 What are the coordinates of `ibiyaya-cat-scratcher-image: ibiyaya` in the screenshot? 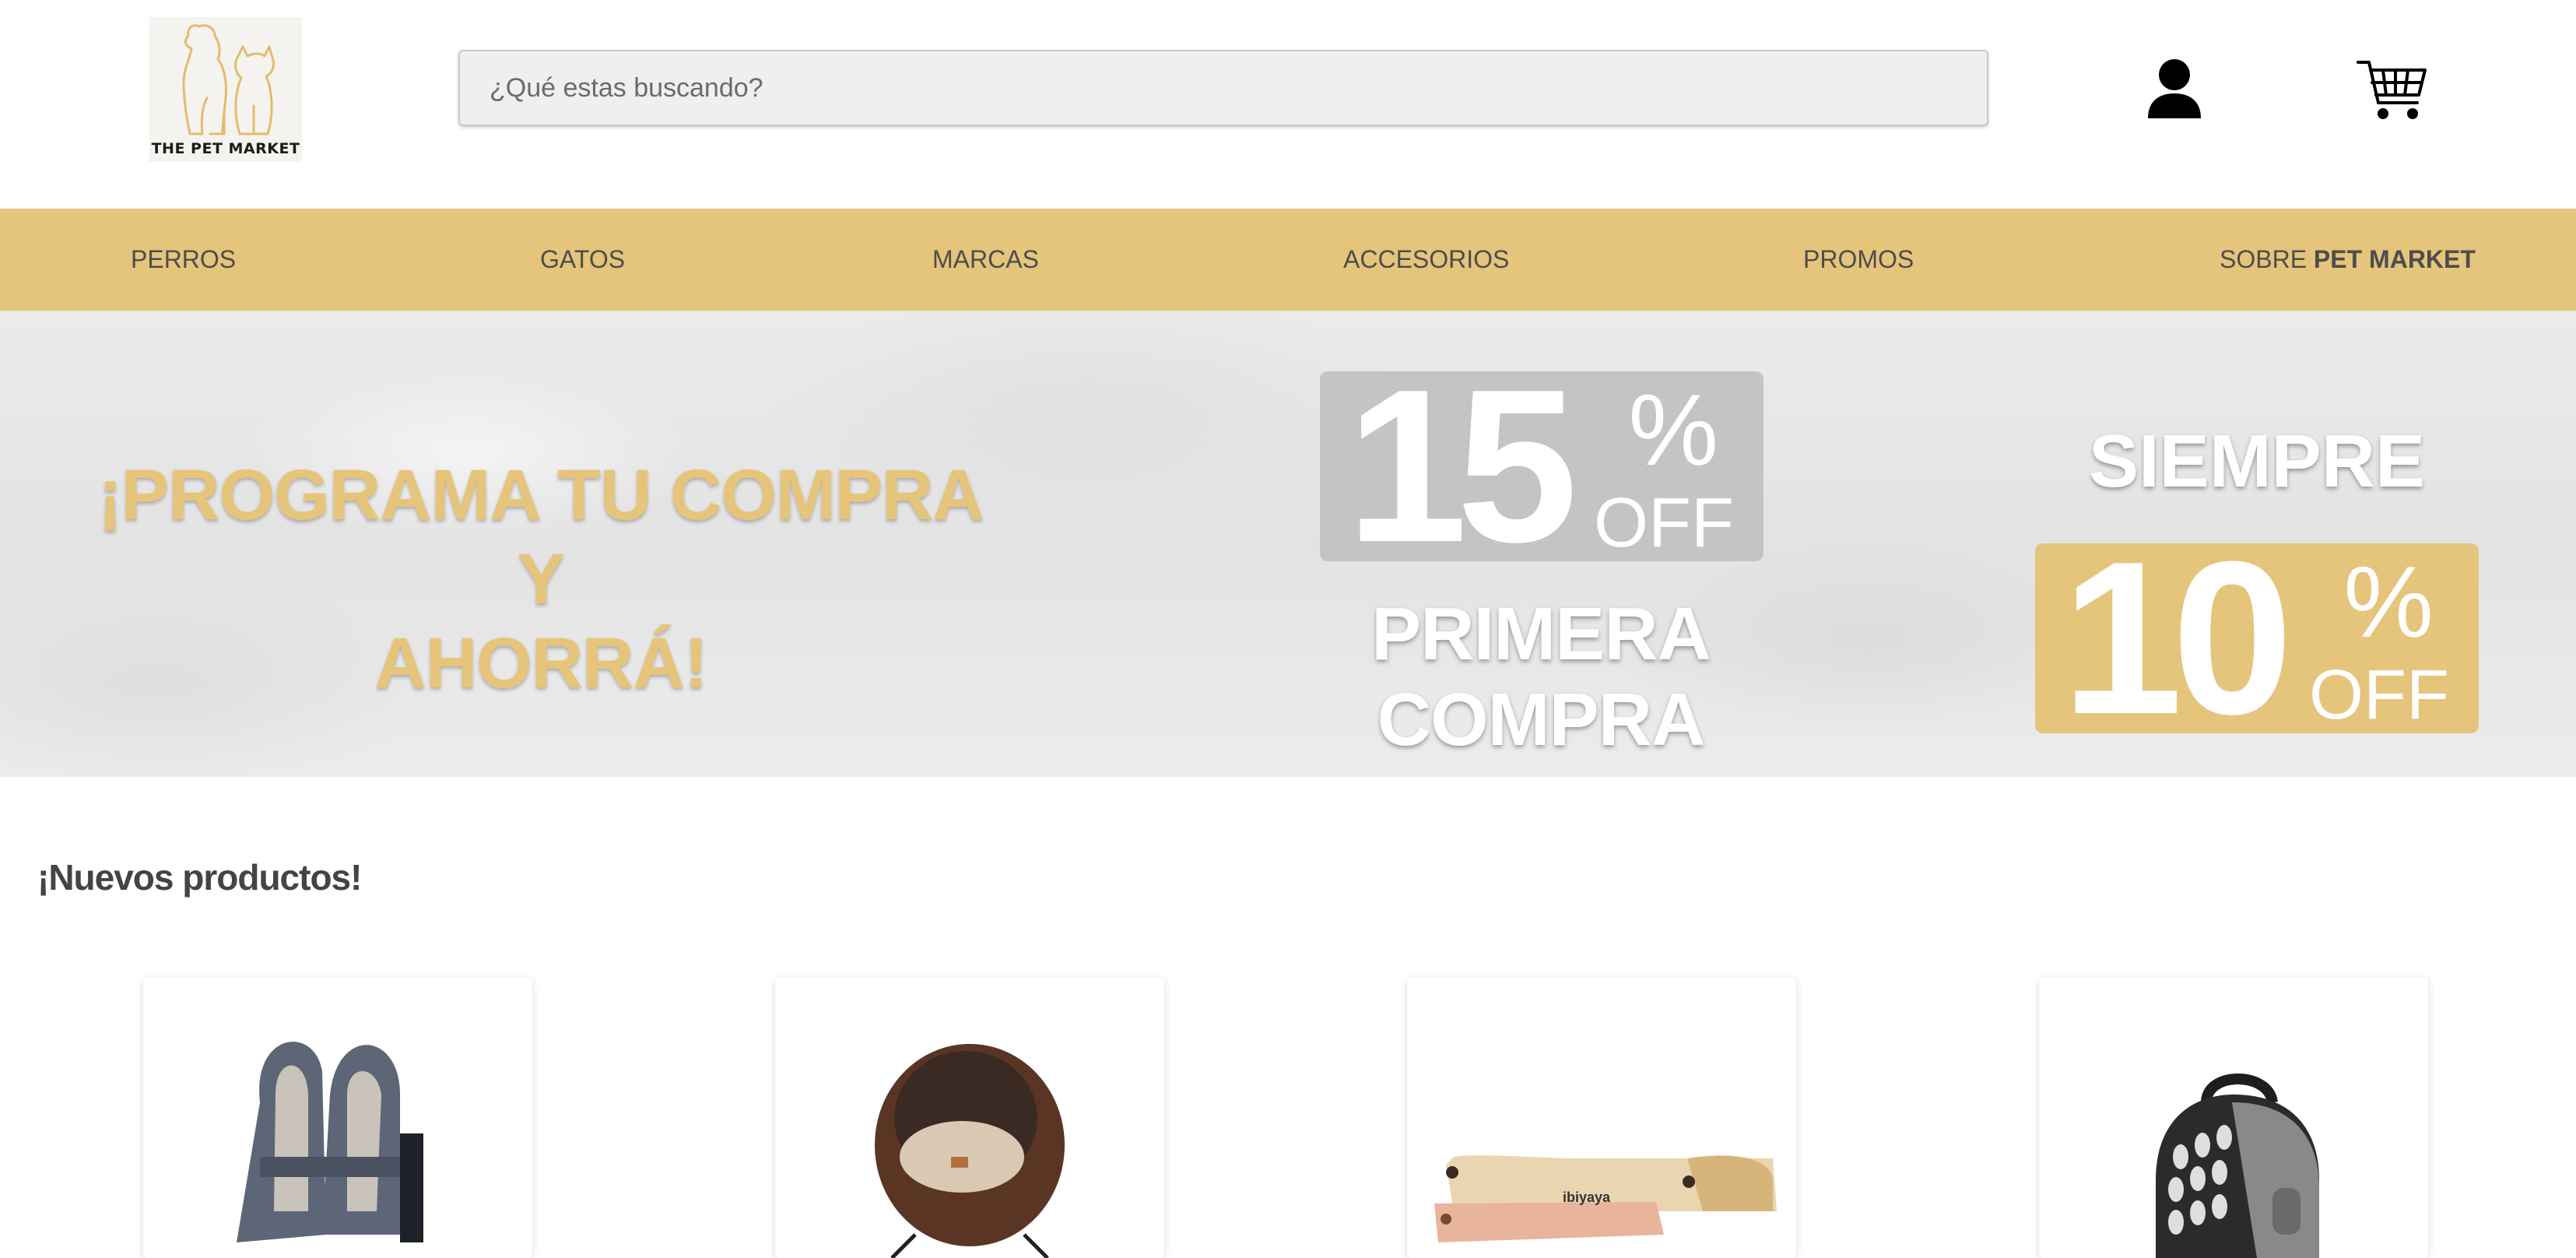 It's located at (1606, 1199).